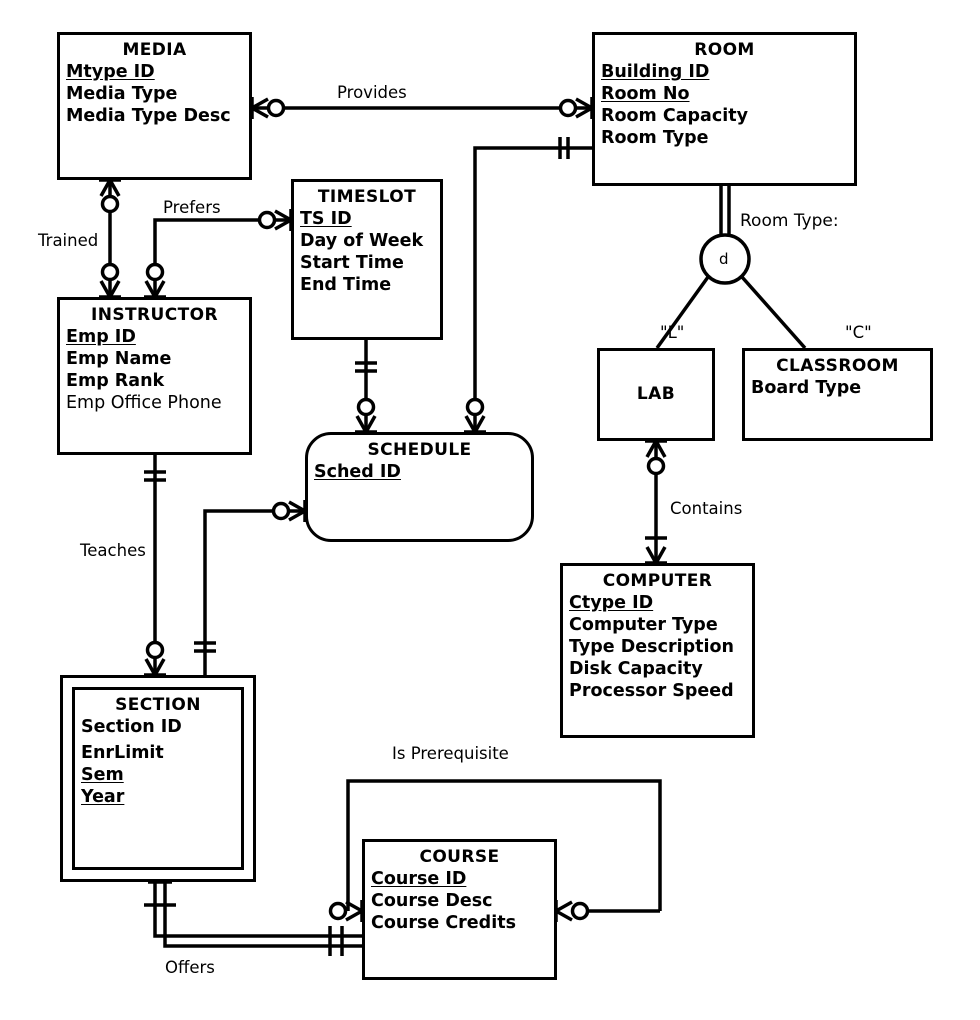 The image size is (980, 1020). I want to click on attribute-media-type: Media Type, so click(122, 94).